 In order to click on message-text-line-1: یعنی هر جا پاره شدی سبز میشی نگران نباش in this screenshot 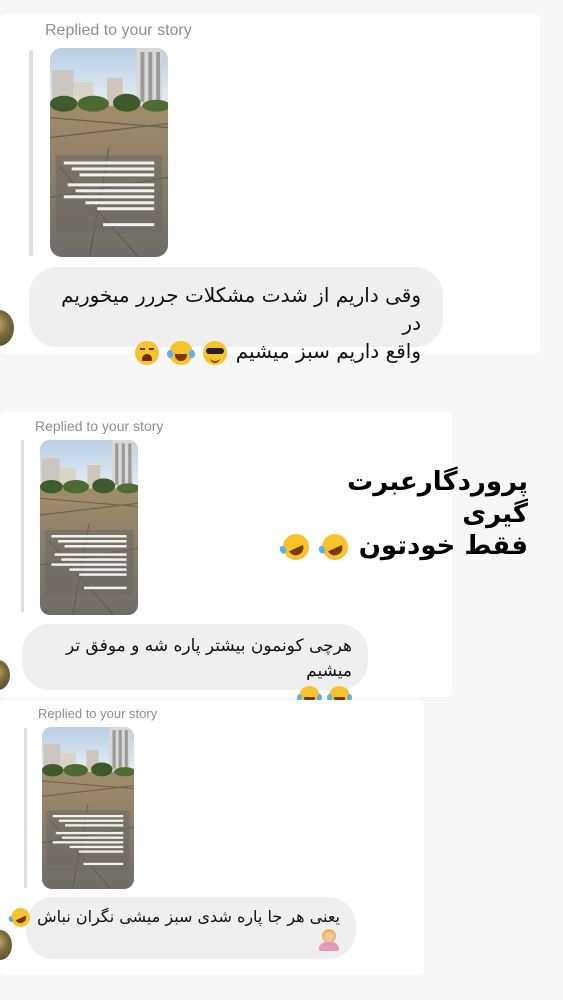, I will do `click(173, 917)`.